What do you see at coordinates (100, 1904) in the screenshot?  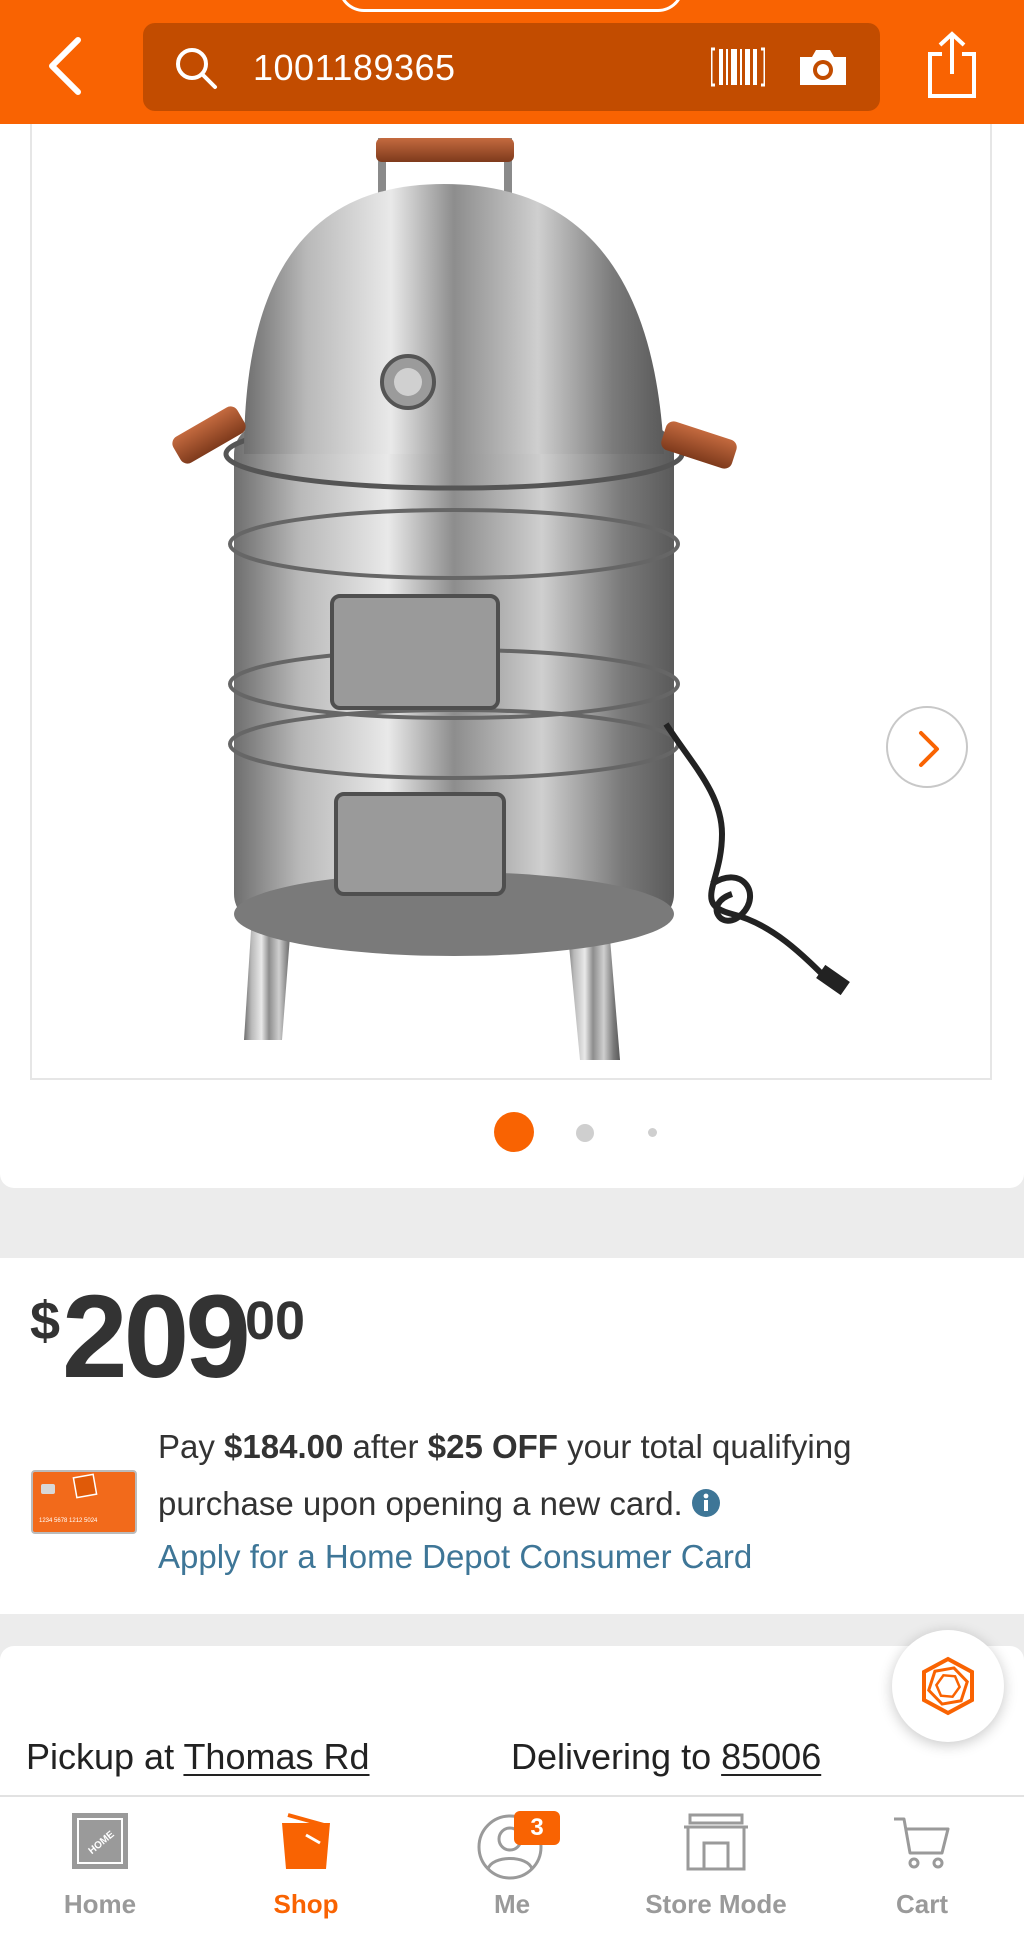 I see `nav-home-label: Home` at bounding box center [100, 1904].